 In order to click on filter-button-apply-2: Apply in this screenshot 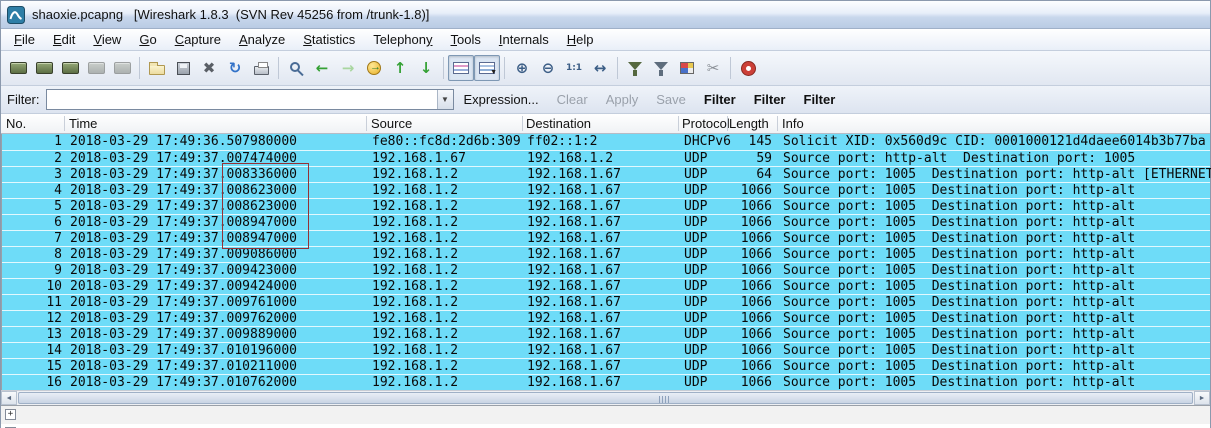, I will do `click(622, 99)`.